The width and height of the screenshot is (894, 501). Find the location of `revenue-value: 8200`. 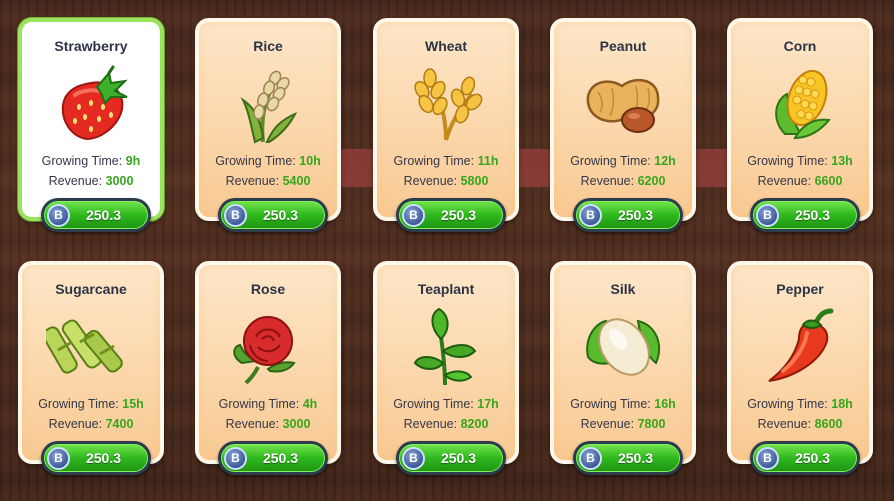

revenue-value: 8200 is located at coordinates (474, 424).